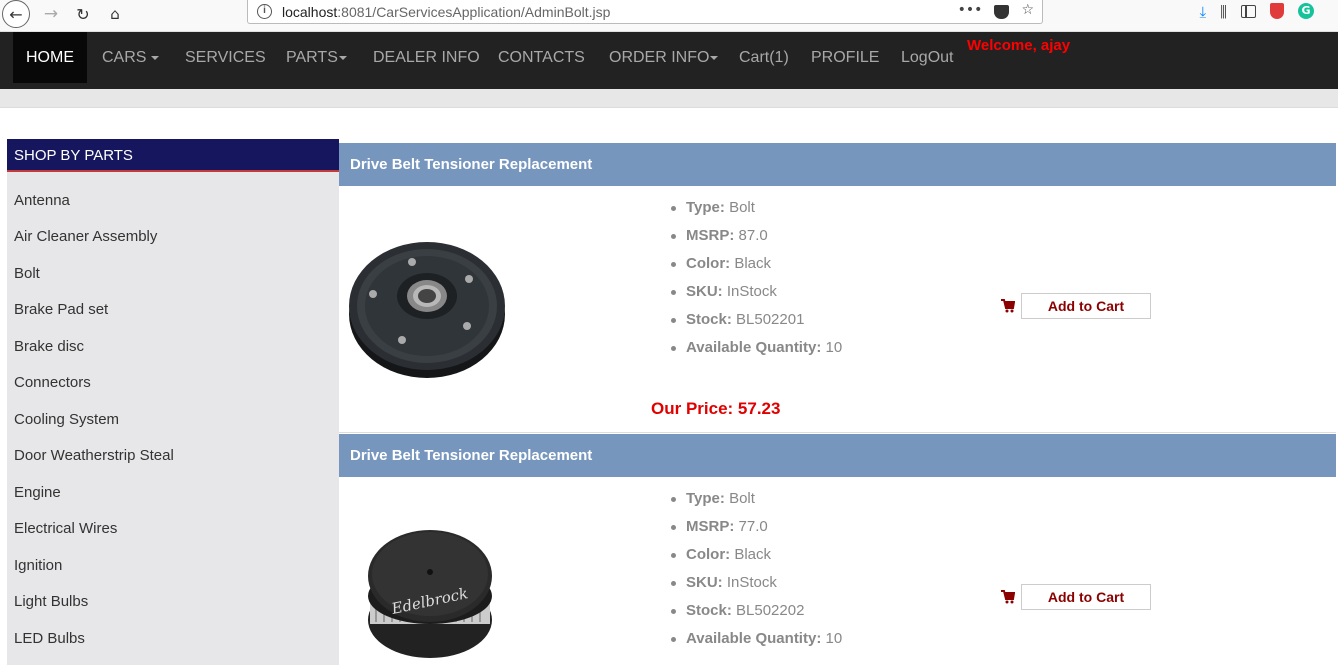  Describe the element at coordinates (1027, 10) in the screenshot. I see `bookmark-star-icon: ☆` at that location.